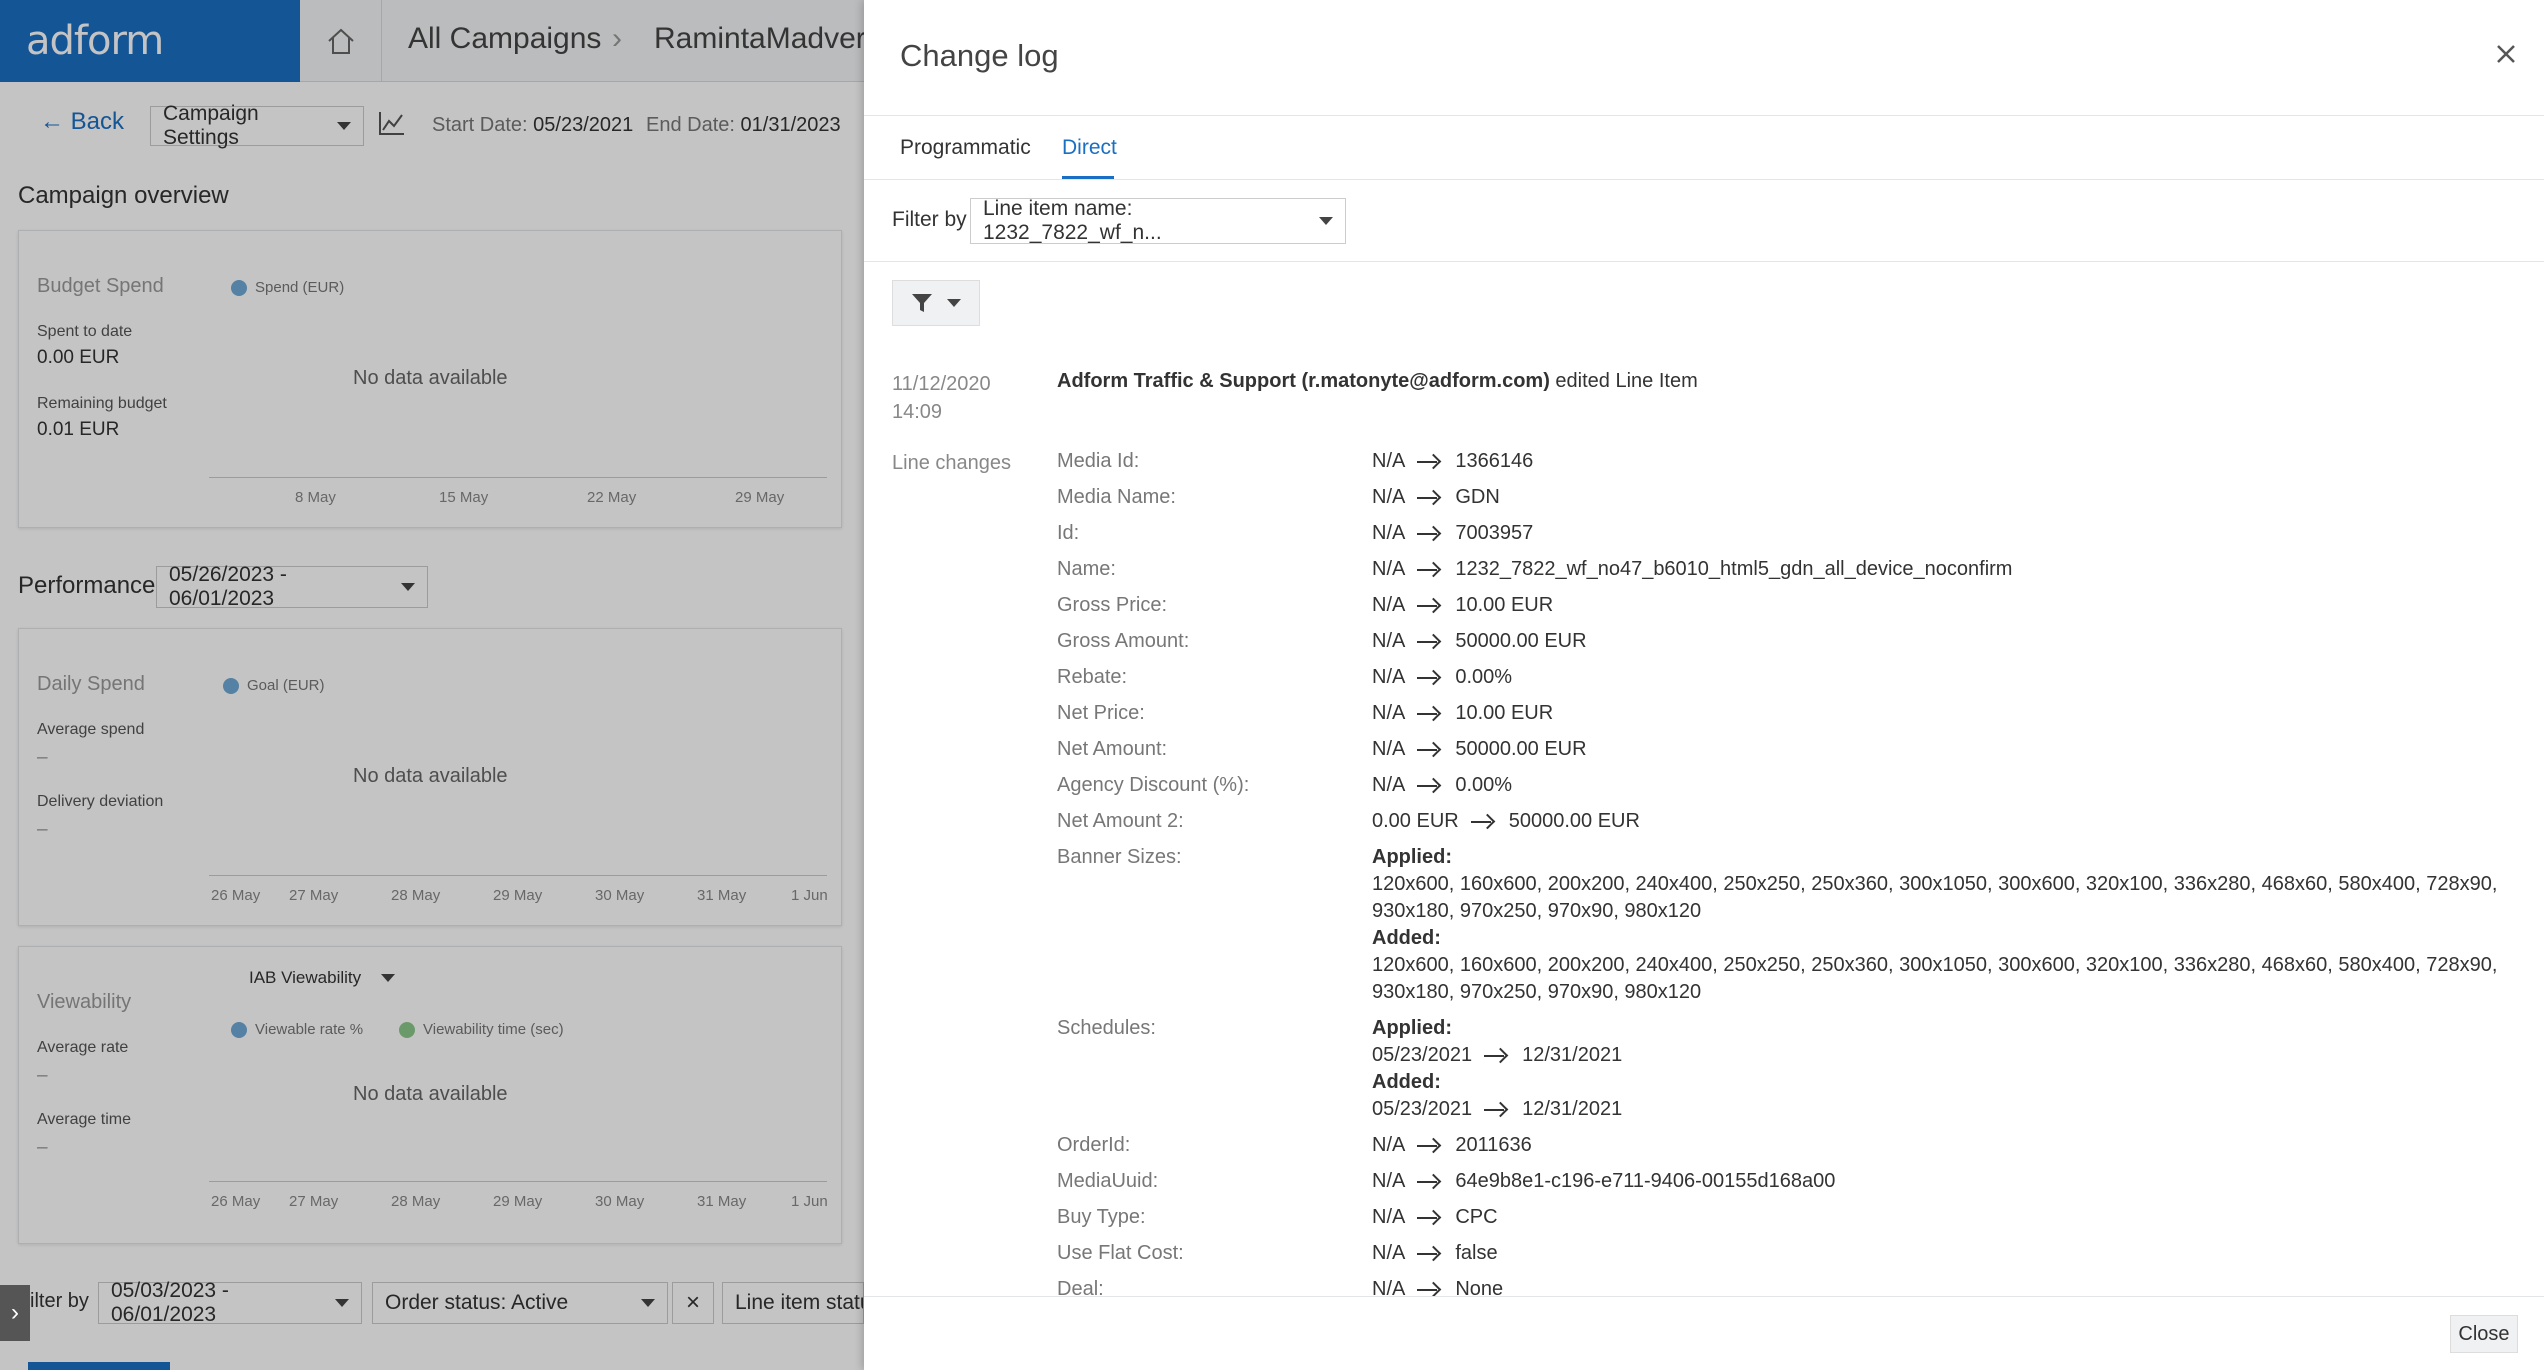  Describe the element at coordinates (1949, 1109) in the screenshot. I see `added-schedule: 05/23/2021 12/31/2021` at that location.